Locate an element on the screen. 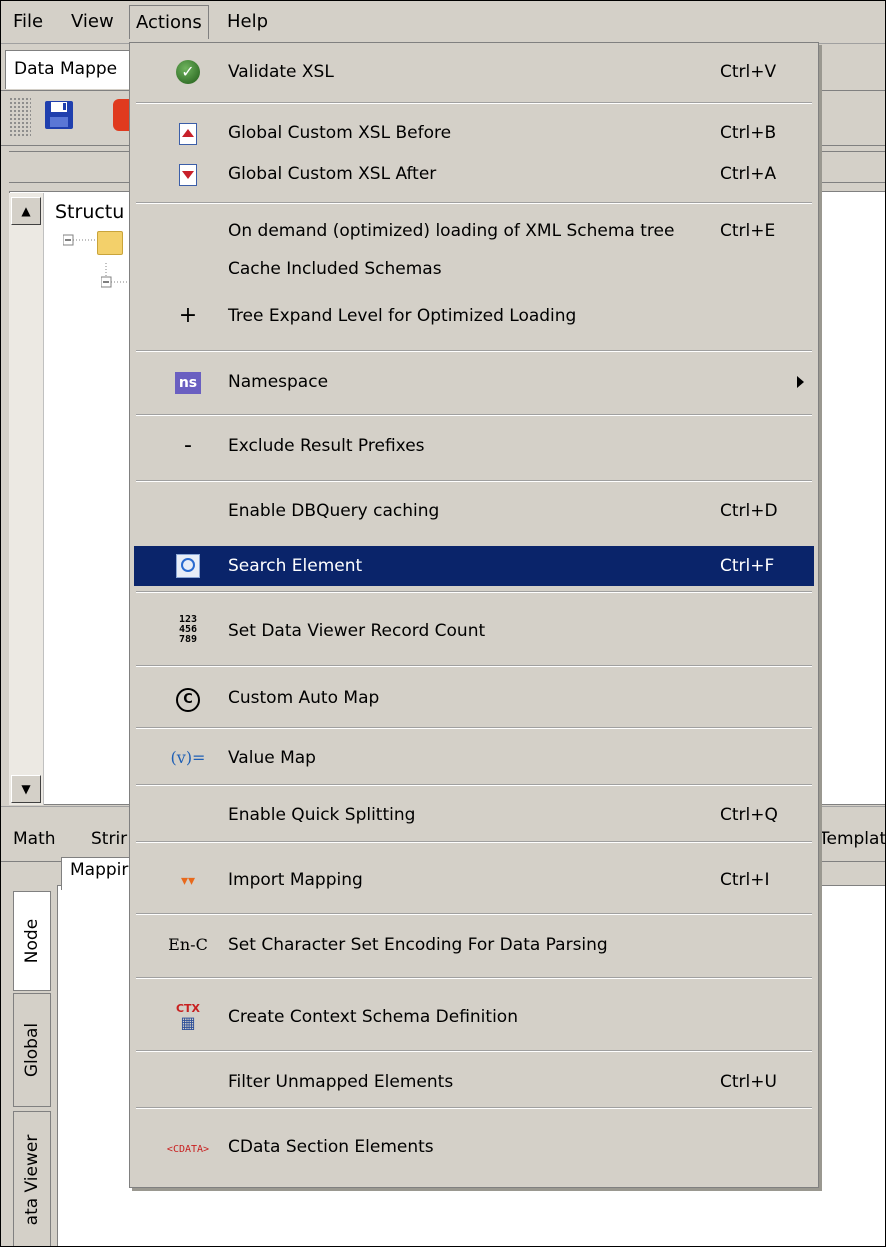  menu-item-label: Custom Auto Map is located at coordinates (304, 698).